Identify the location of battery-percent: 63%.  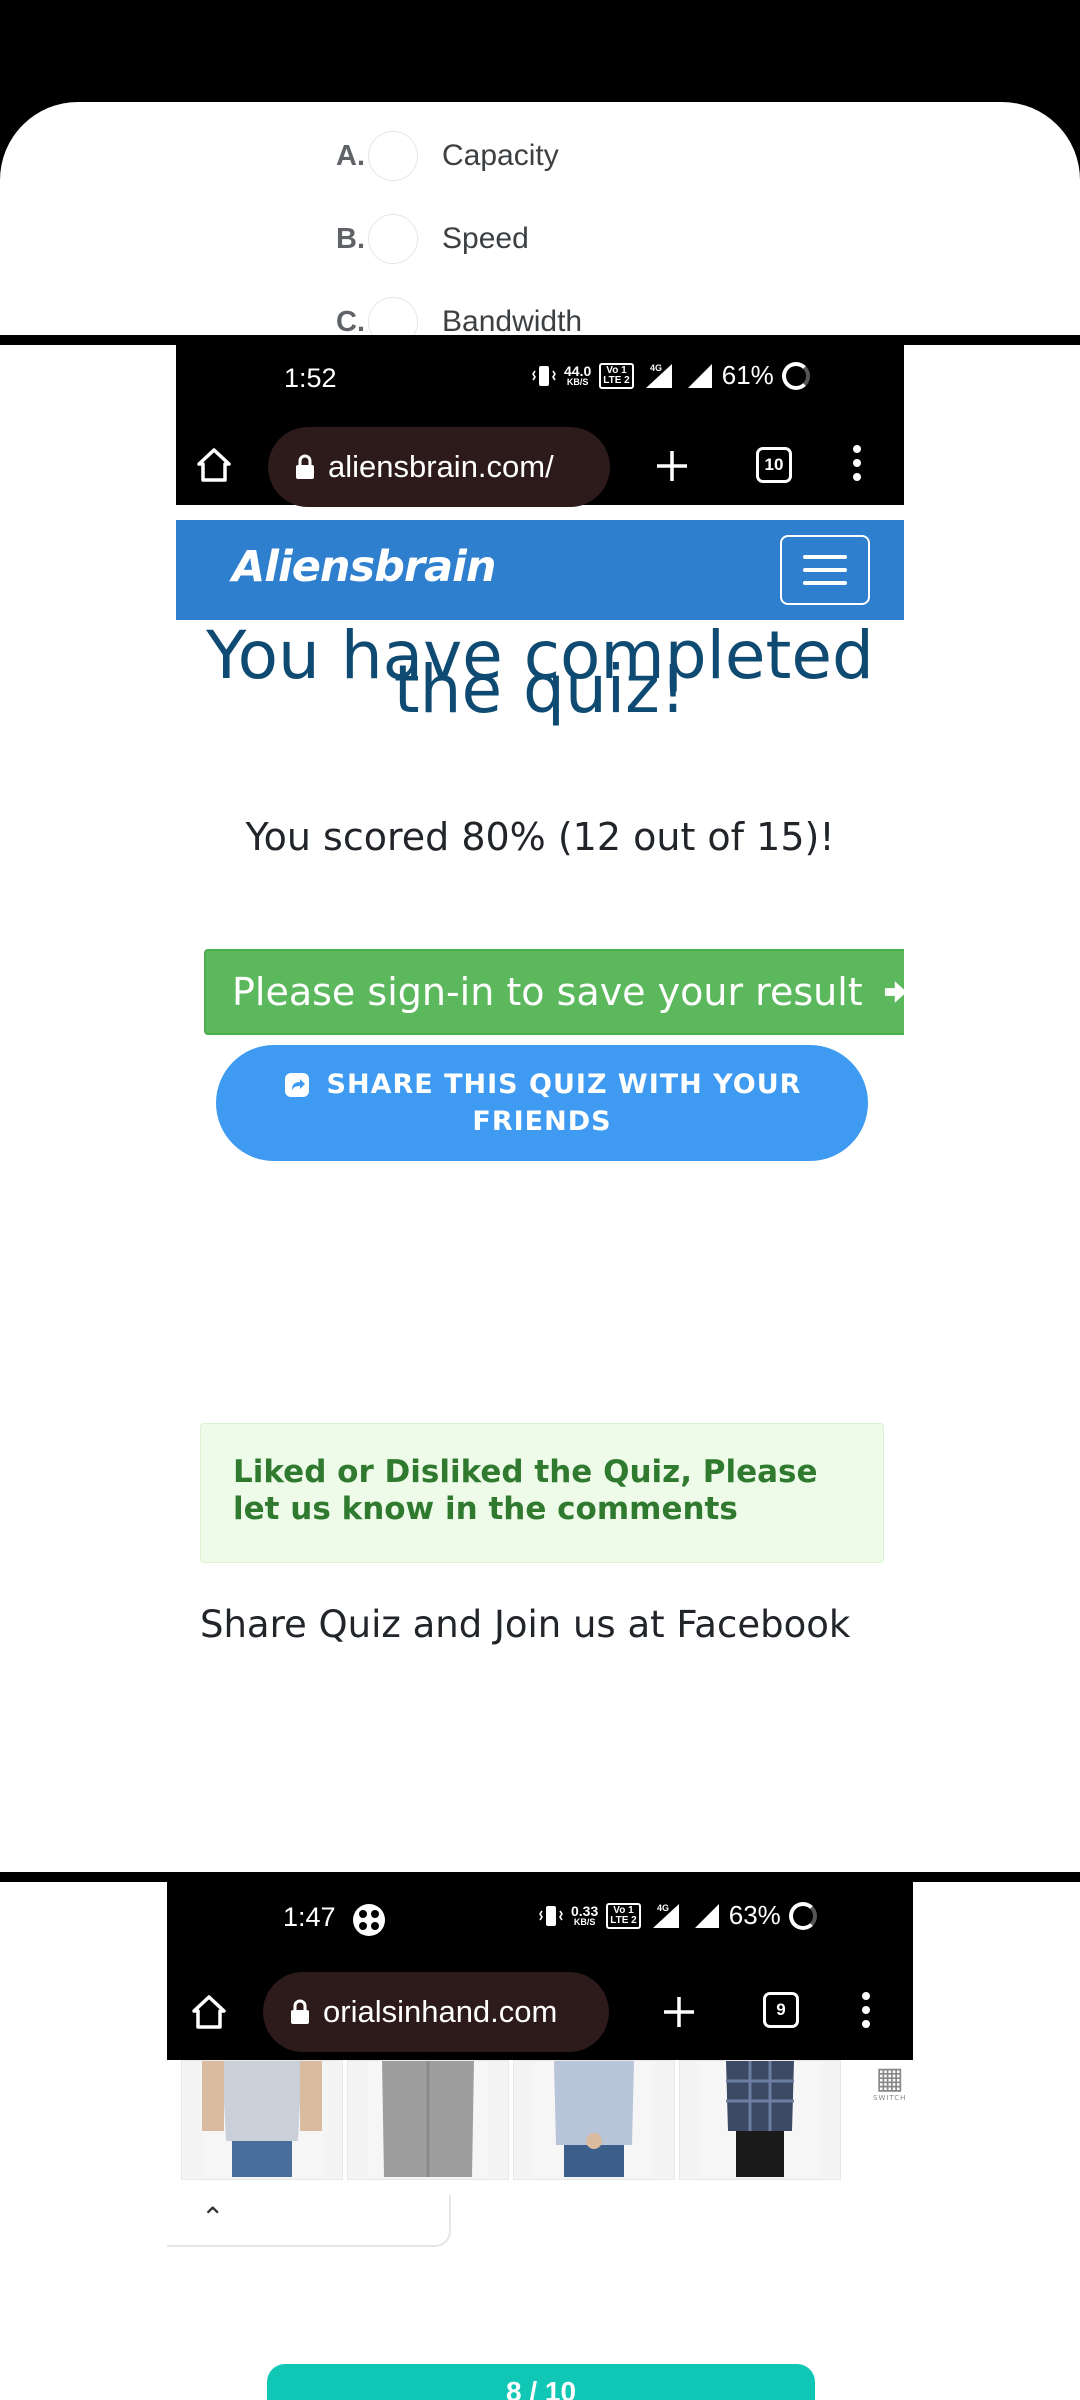
(754, 1915).